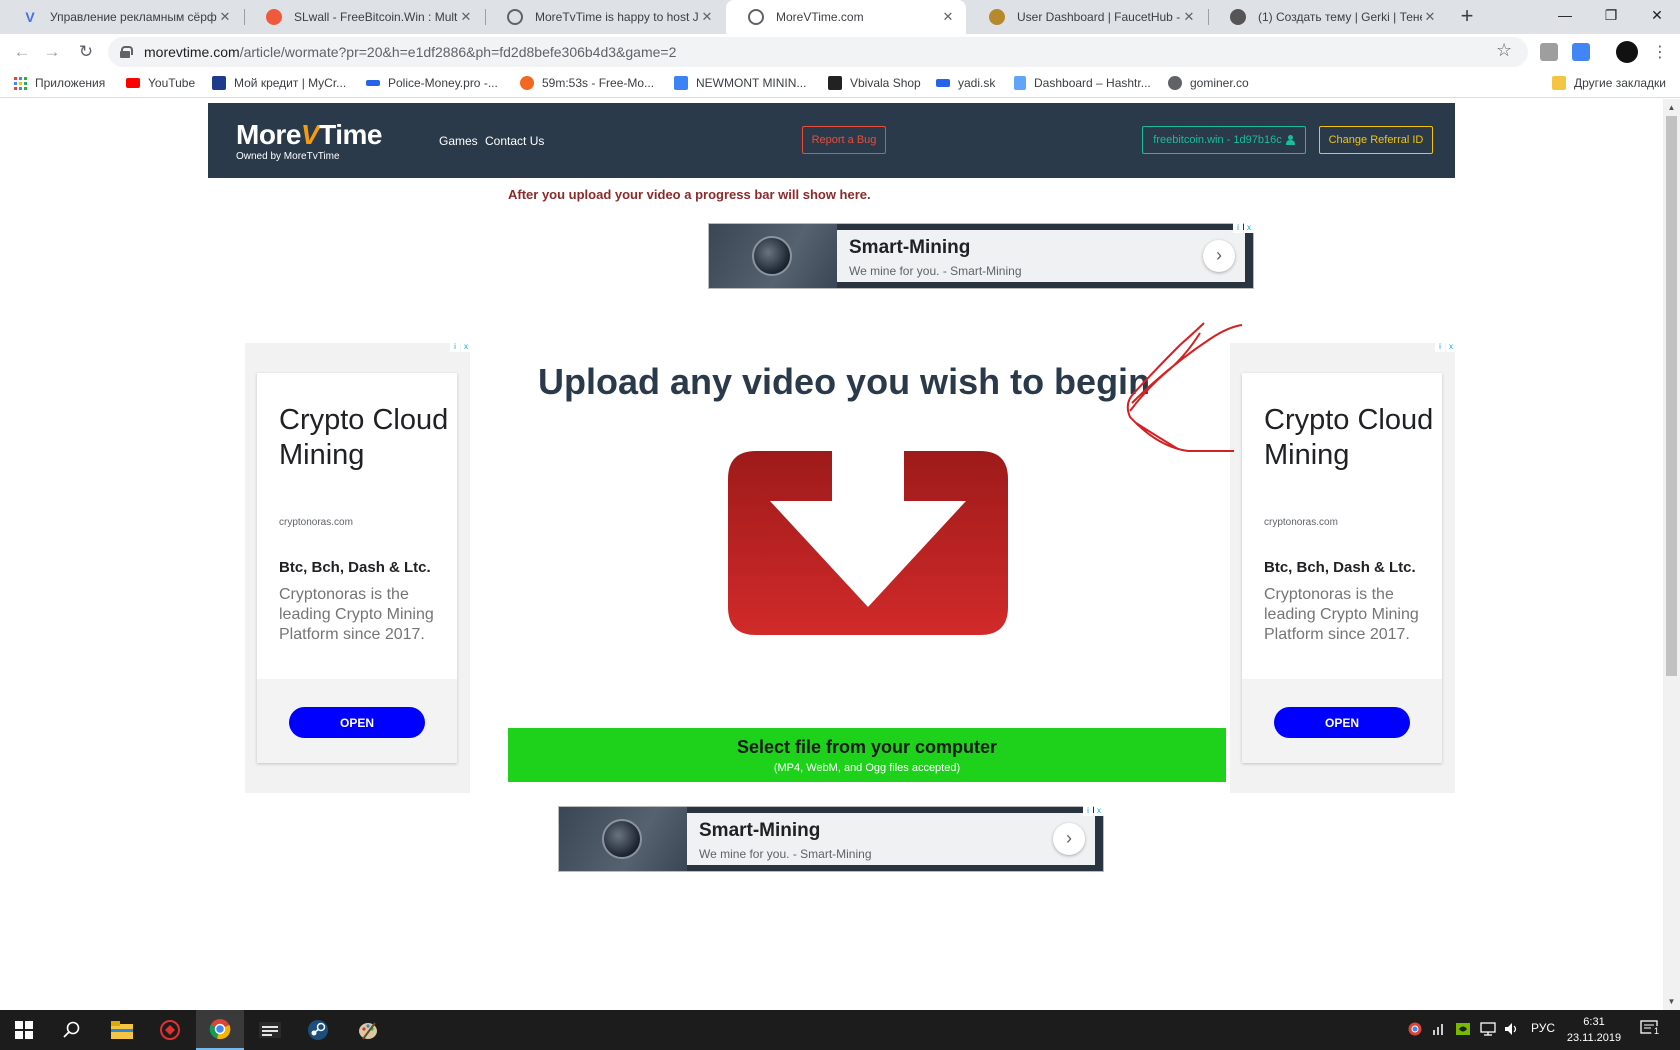 The width and height of the screenshot is (1680, 1050). I want to click on chrome-tray-icon, so click(1415, 1030).